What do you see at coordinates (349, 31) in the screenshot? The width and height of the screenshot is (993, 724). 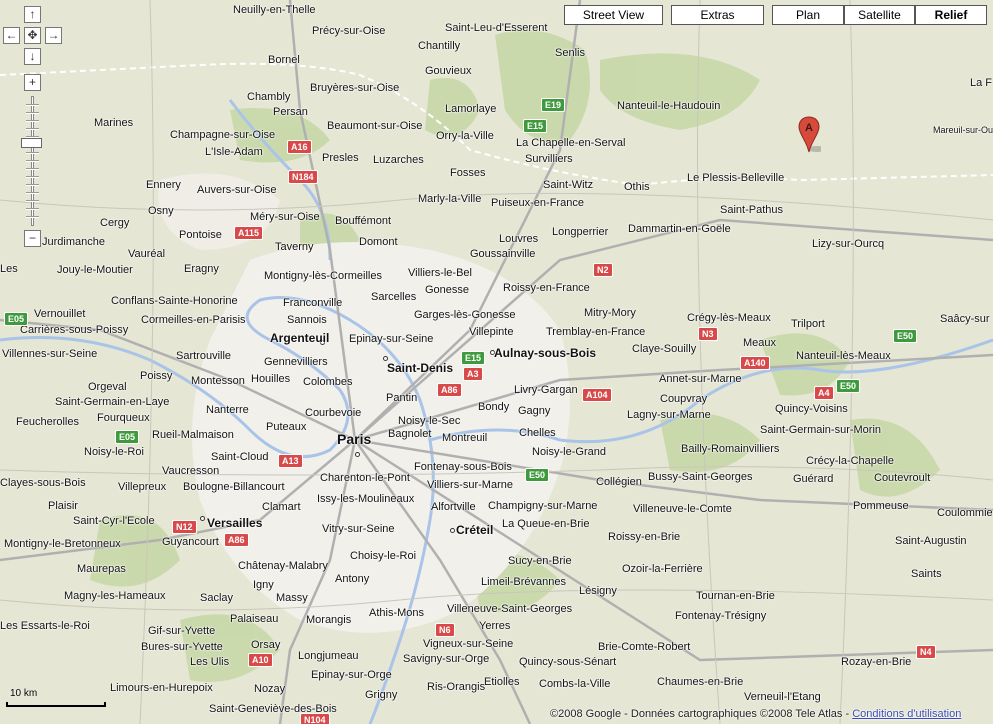 I see `place-label: Précy-sur-Oise` at bounding box center [349, 31].